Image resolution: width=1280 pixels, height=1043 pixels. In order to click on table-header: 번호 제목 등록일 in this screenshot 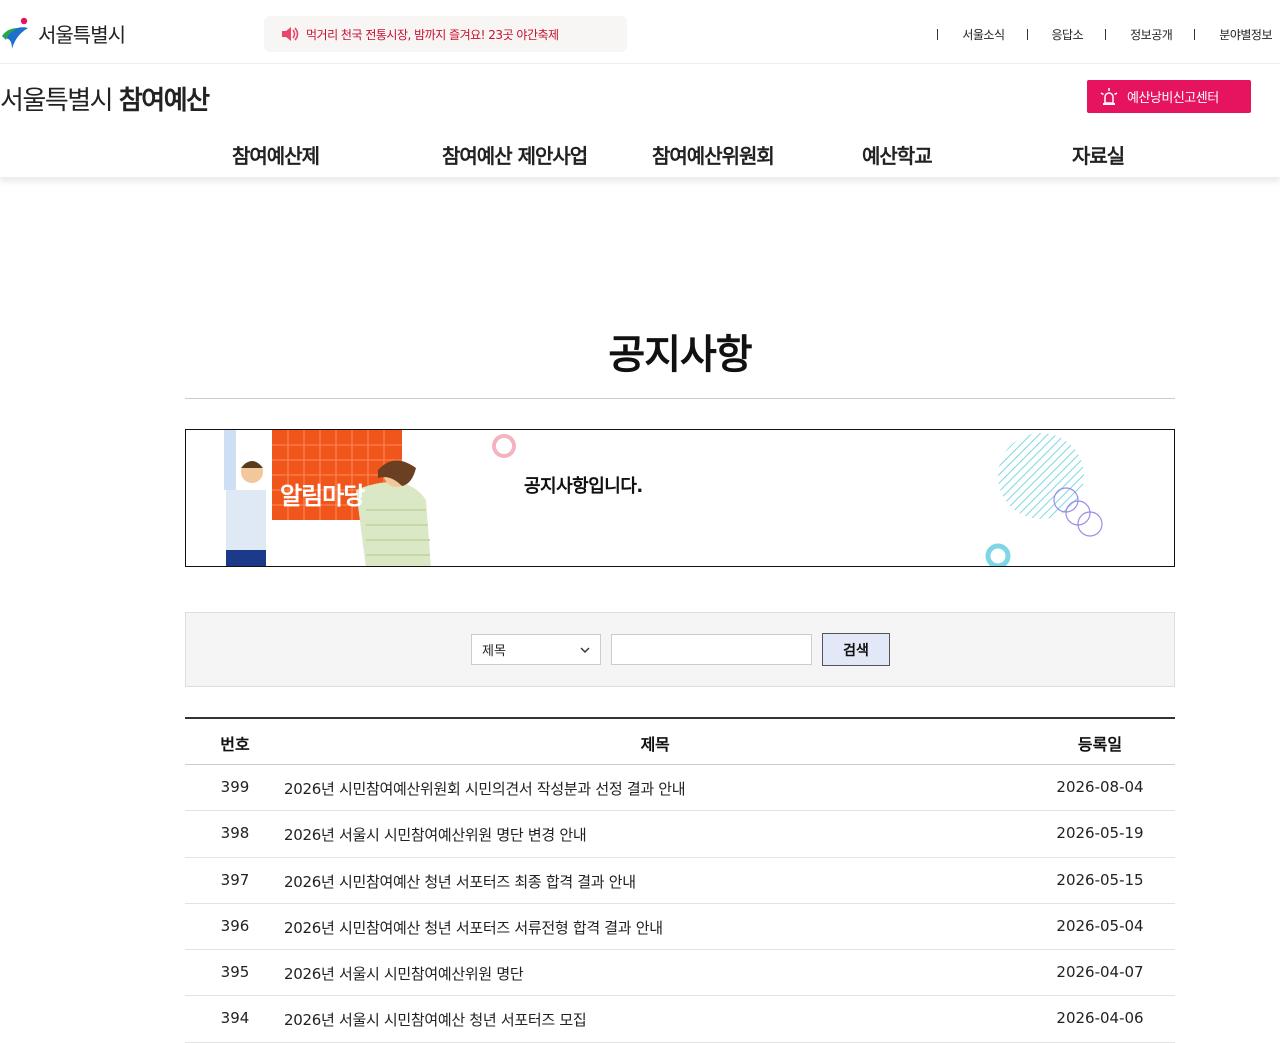, I will do `click(680, 742)`.